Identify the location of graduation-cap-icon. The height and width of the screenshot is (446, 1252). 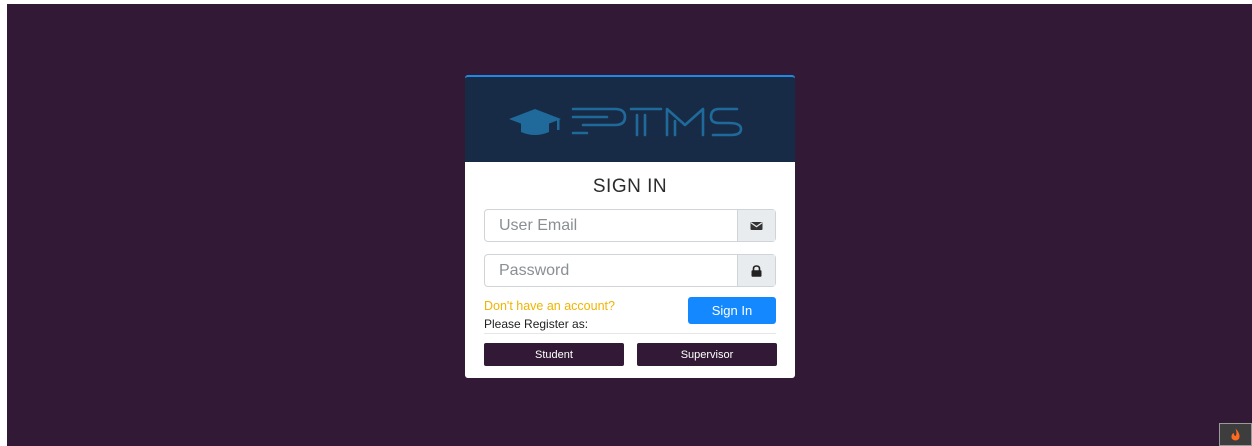
(535, 122).